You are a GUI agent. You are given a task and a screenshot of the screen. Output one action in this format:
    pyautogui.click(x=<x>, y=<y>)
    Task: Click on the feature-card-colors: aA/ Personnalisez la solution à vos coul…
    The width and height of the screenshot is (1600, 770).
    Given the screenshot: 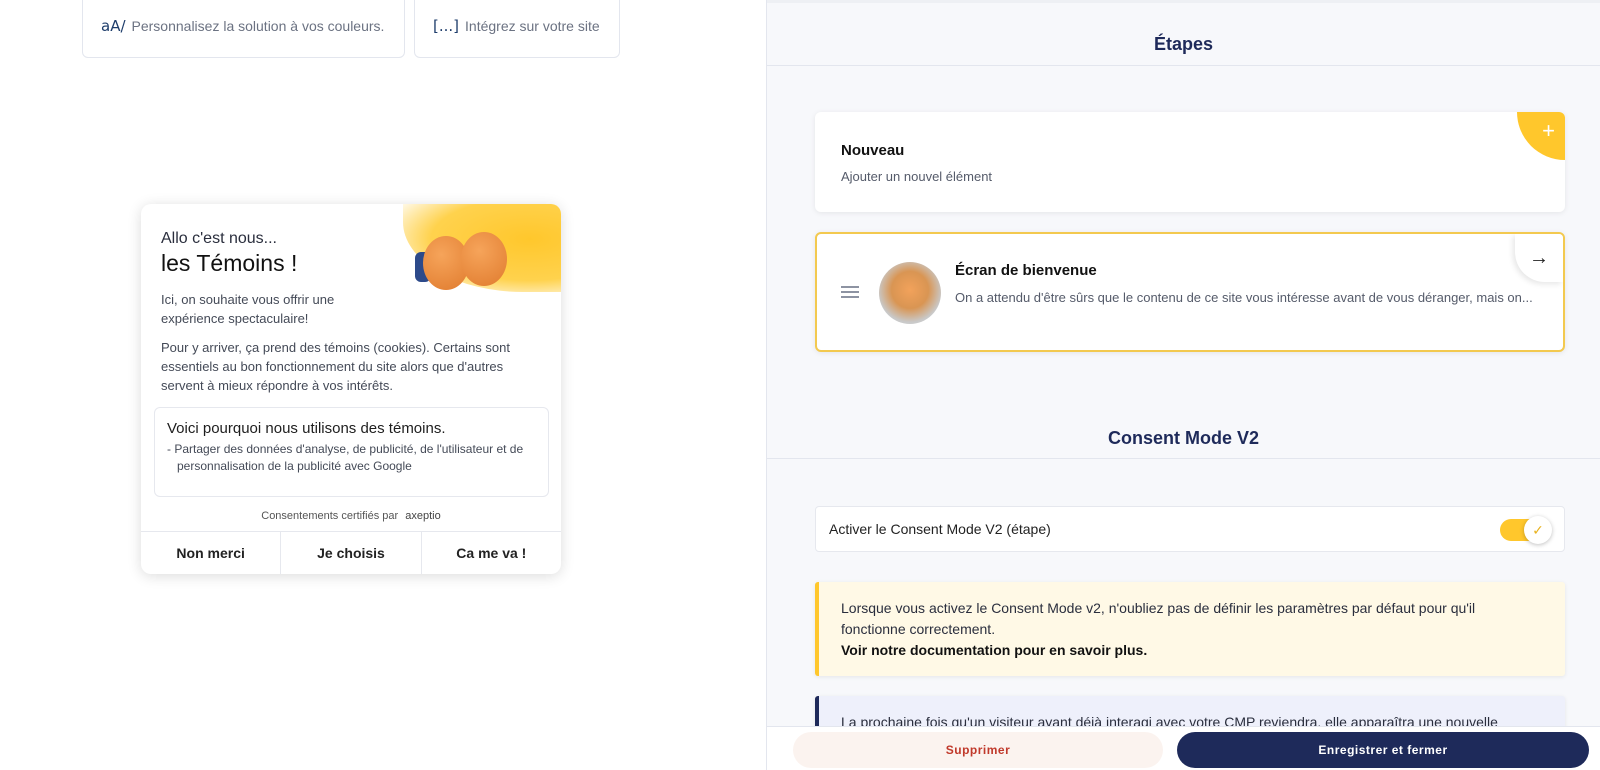 What is the action you would take?
    pyautogui.click(x=243, y=29)
    